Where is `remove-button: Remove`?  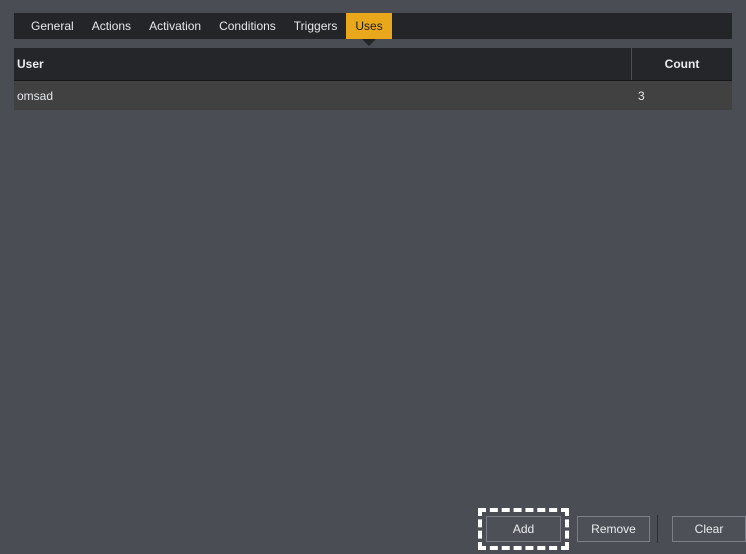 remove-button: Remove is located at coordinates (613, 529).